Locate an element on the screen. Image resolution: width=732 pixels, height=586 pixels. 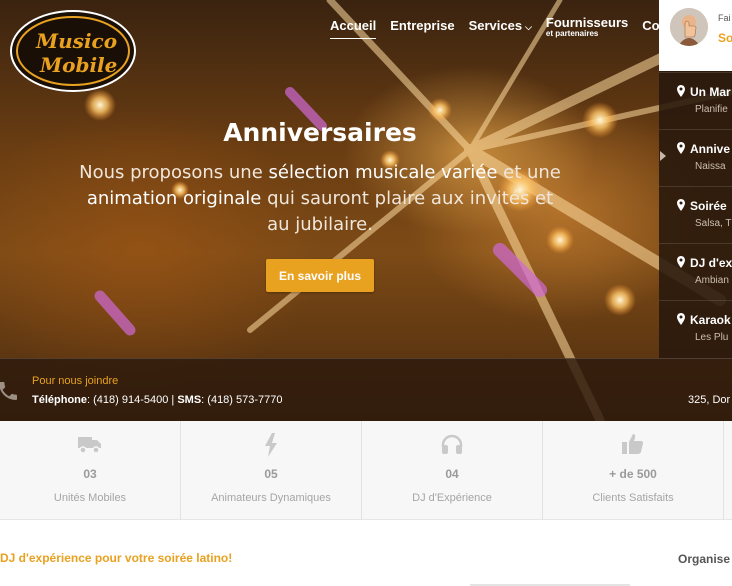
avatar is located at coordinates (689, 27).